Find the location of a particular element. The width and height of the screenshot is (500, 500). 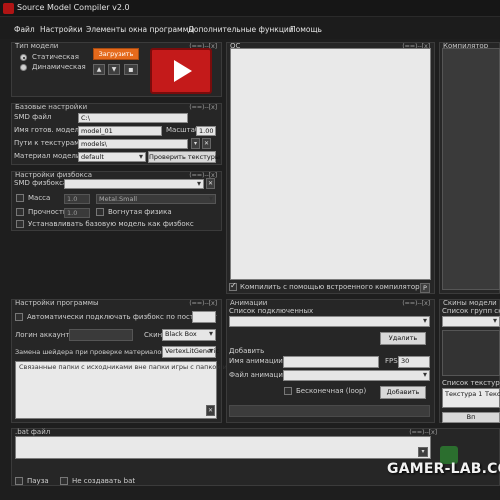

model-type-title: Тип модели is located at coordinates (37, 46).